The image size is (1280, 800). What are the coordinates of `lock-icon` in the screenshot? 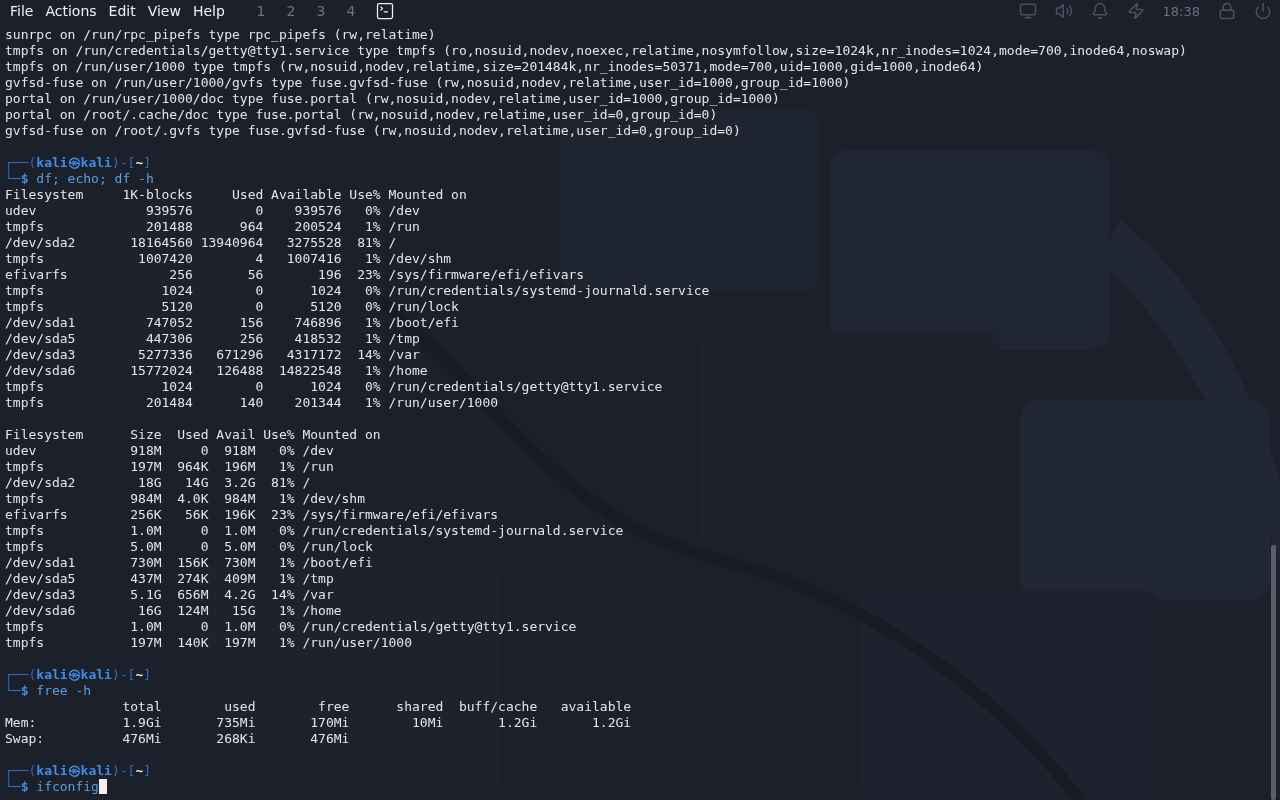 It's located at (1227, 11).